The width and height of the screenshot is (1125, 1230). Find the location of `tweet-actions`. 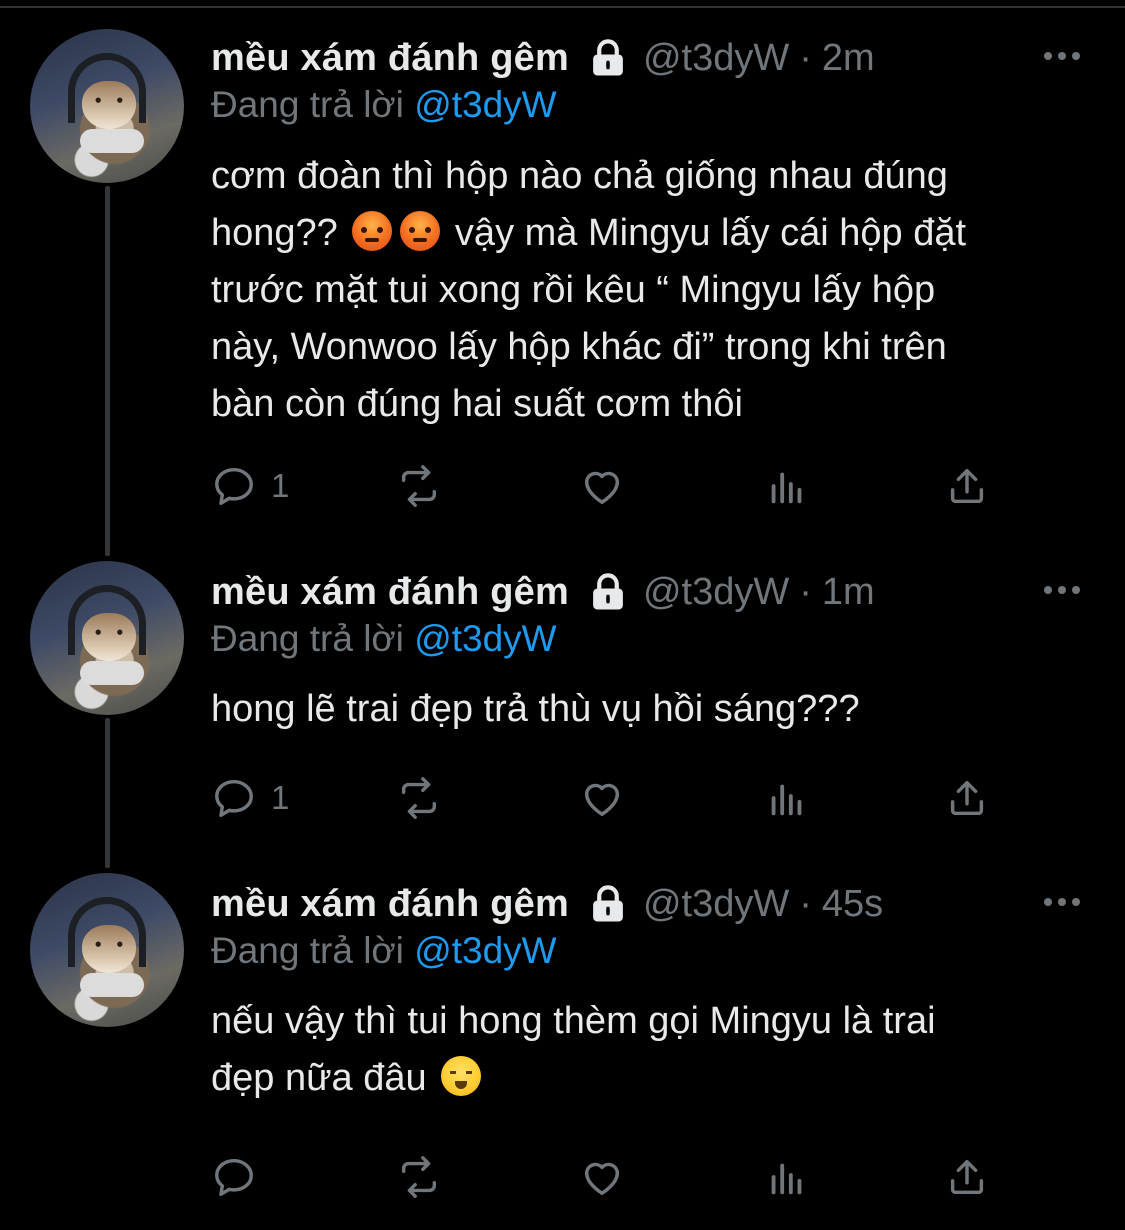

tweet-actions is located at coordinates (611, 1177).